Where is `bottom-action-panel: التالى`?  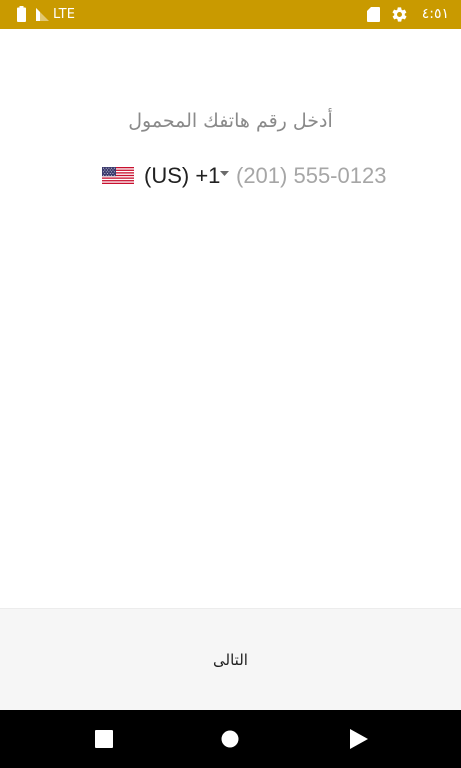
bottom-action-panel: التالى is located at coordinates (230, 659).